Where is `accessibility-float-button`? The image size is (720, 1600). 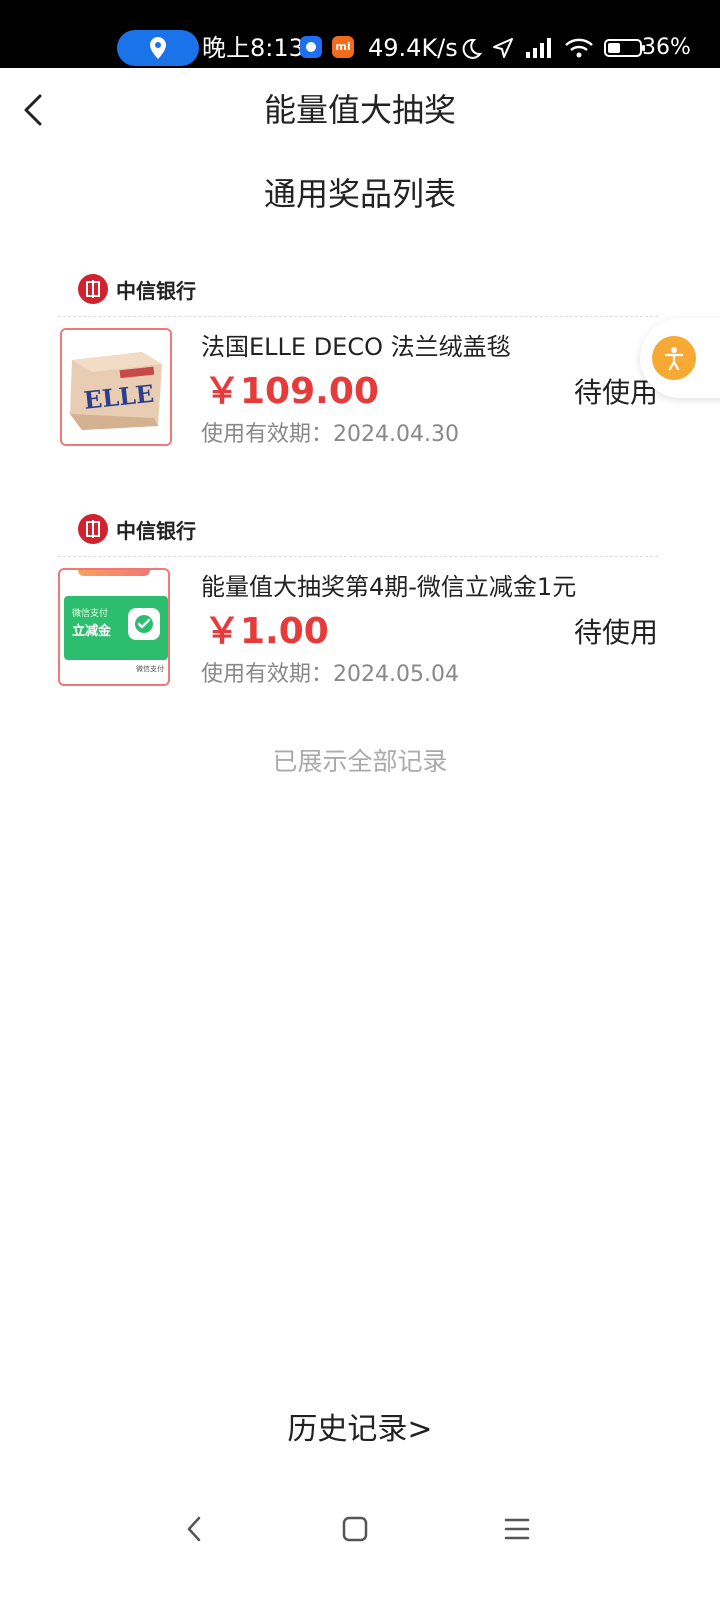
accessibility-float-button is located at coordinates (680, 358).